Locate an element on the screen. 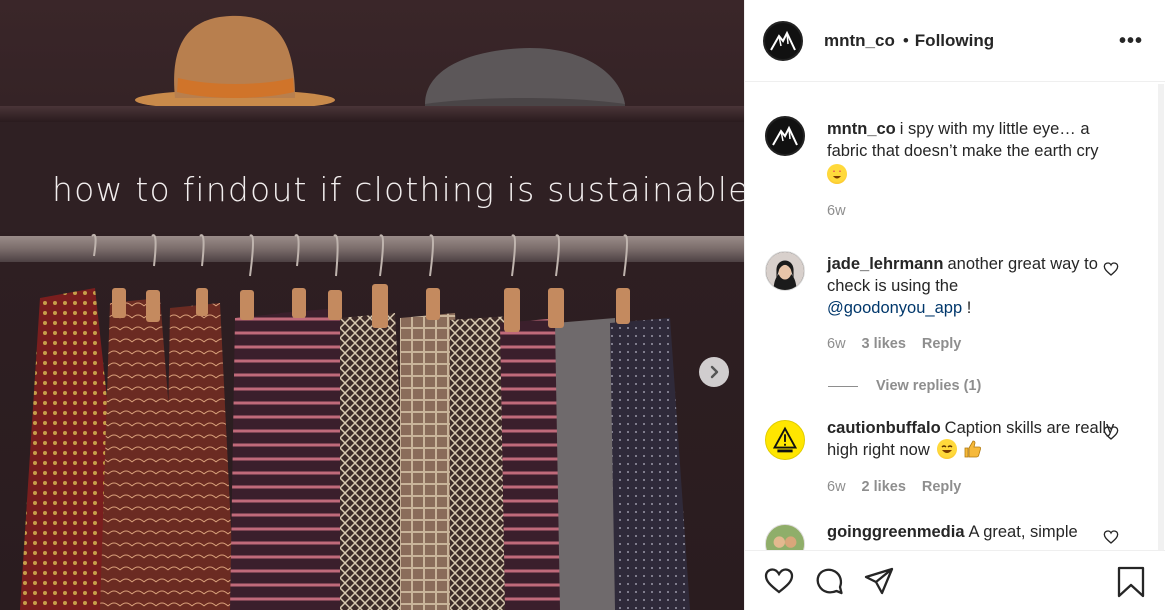  laughing-emoji-icon is located at coordinates (947, 449).